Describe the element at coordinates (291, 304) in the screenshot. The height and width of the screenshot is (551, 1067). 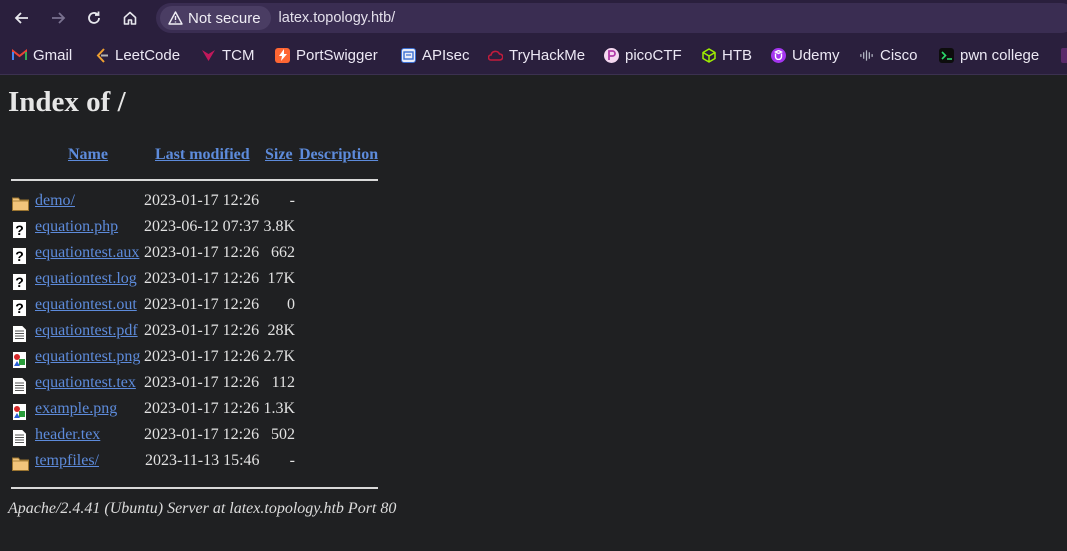
I see `file-size: 0` at that location.